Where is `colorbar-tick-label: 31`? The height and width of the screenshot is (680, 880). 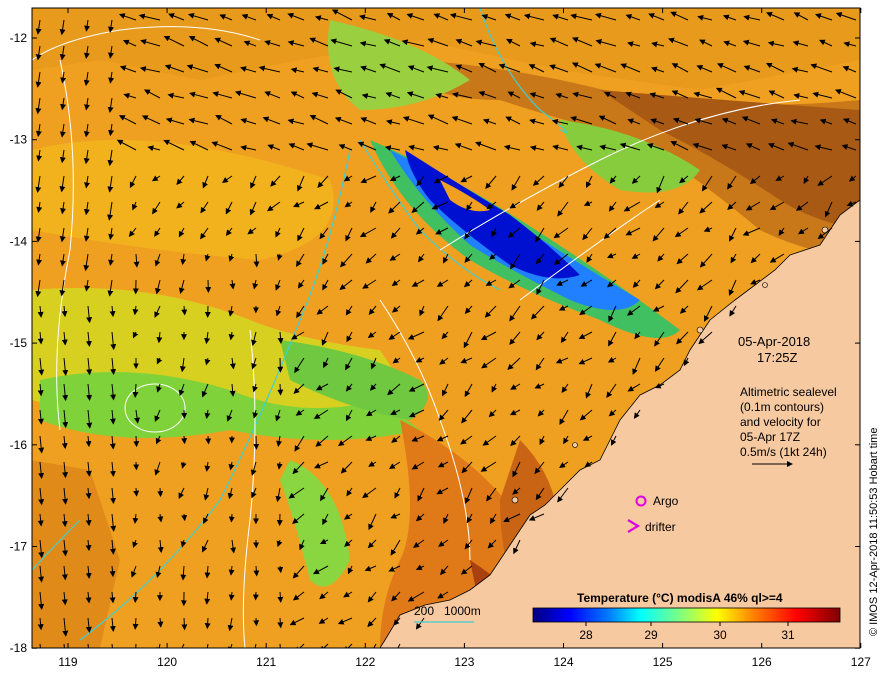
colorbar-tick-label: 31 is located at coordinates (788, 635).